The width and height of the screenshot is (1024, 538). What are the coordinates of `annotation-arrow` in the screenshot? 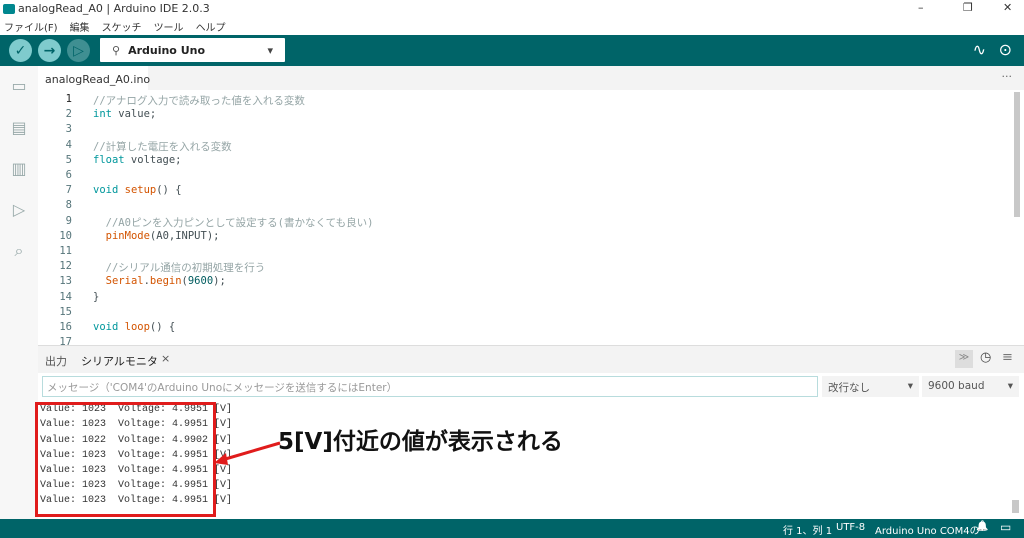 It's located at (247, 453).